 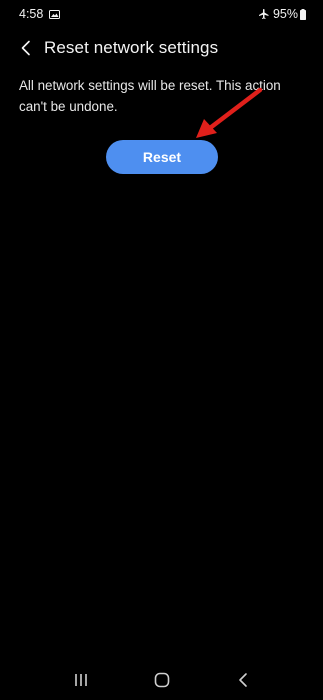 I want to click on navigation-bar, so click(x=161, y=680).